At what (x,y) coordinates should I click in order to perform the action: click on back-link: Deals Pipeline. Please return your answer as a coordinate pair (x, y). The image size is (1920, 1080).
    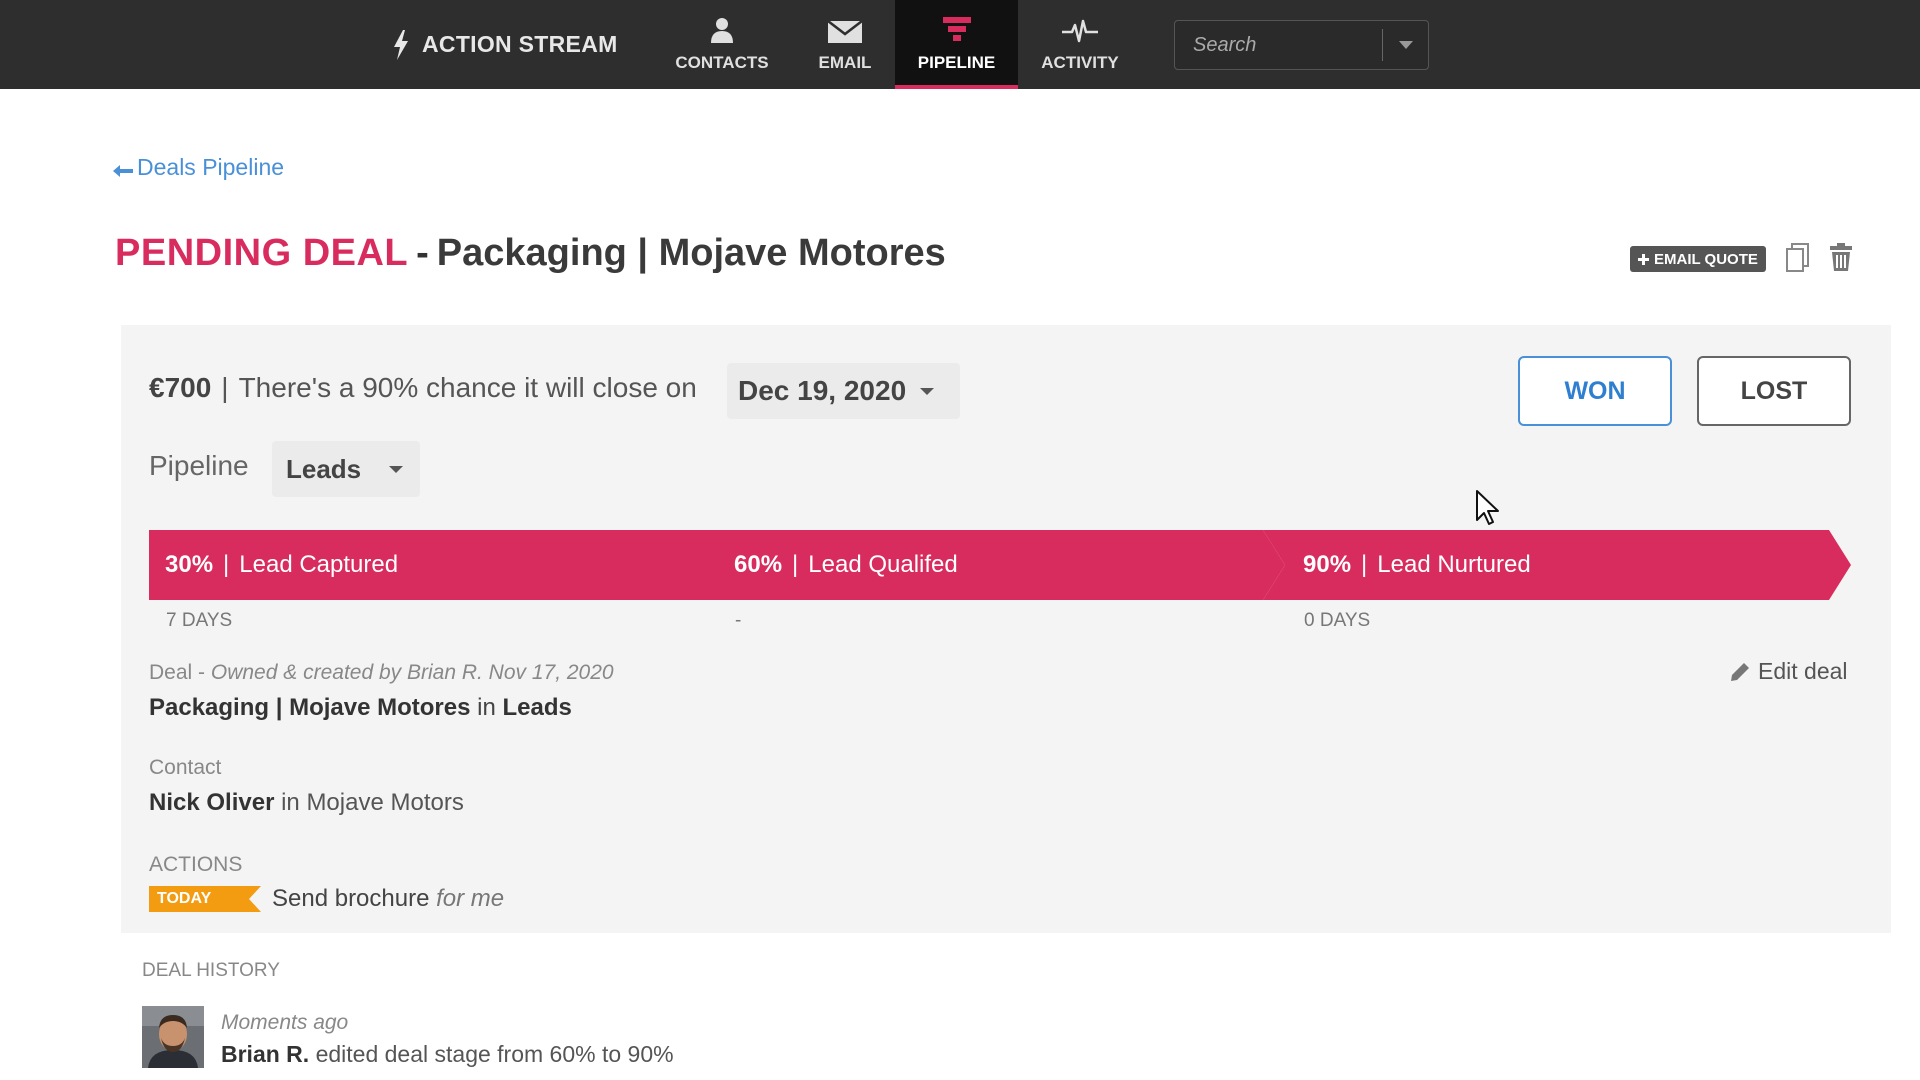
    Looking at the image, I should click on (198, 167).